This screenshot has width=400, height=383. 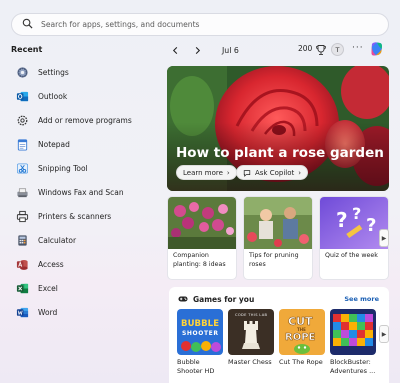 What do you see at coordinates (53, 96) in the screenshot?
I see `recent-item-label: Outlook` at bounding box center [53, 96].